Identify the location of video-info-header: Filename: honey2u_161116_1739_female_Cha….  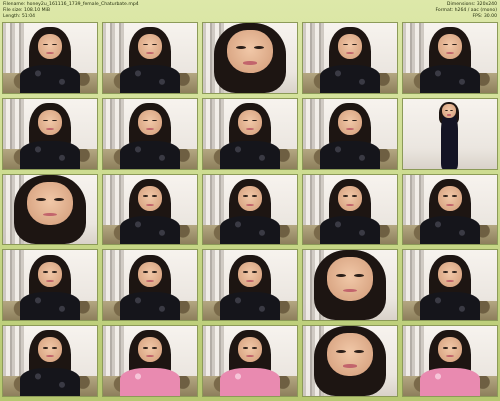
(250, 12).